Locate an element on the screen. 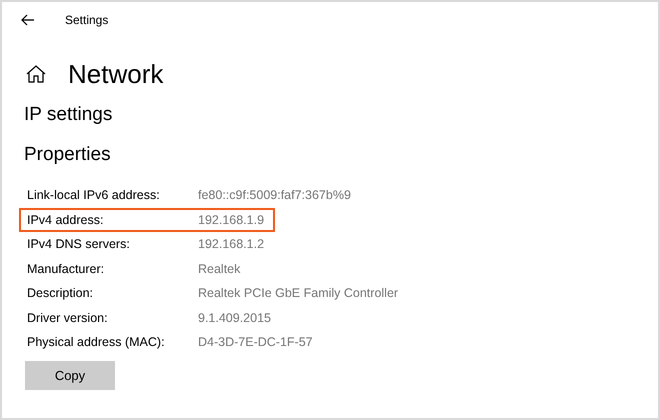  property-value: D4-3D-7E-DC-1F-57 is located at coordinates (255, 343).